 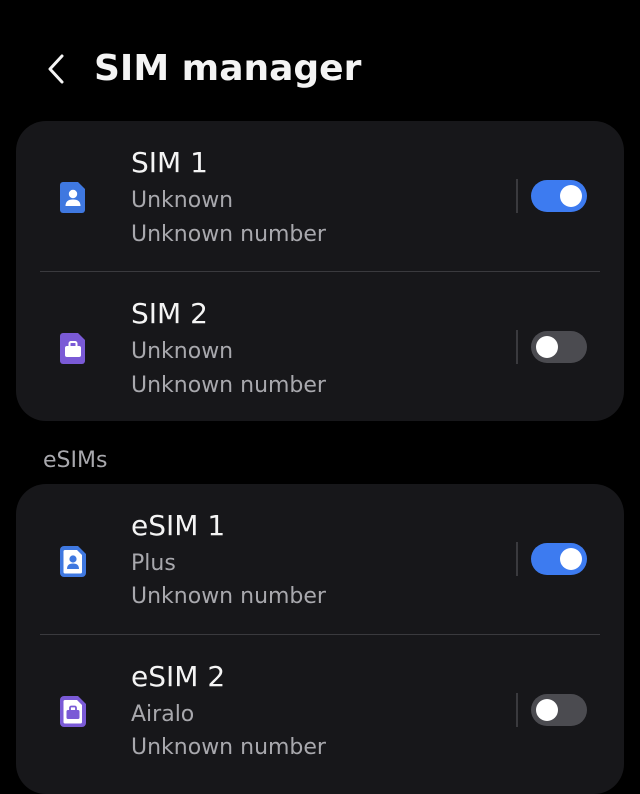 What do you see at coordinates (559, 196) in the screenshot?
I see `sim-1-toggle` at bounding box center [559, 196].